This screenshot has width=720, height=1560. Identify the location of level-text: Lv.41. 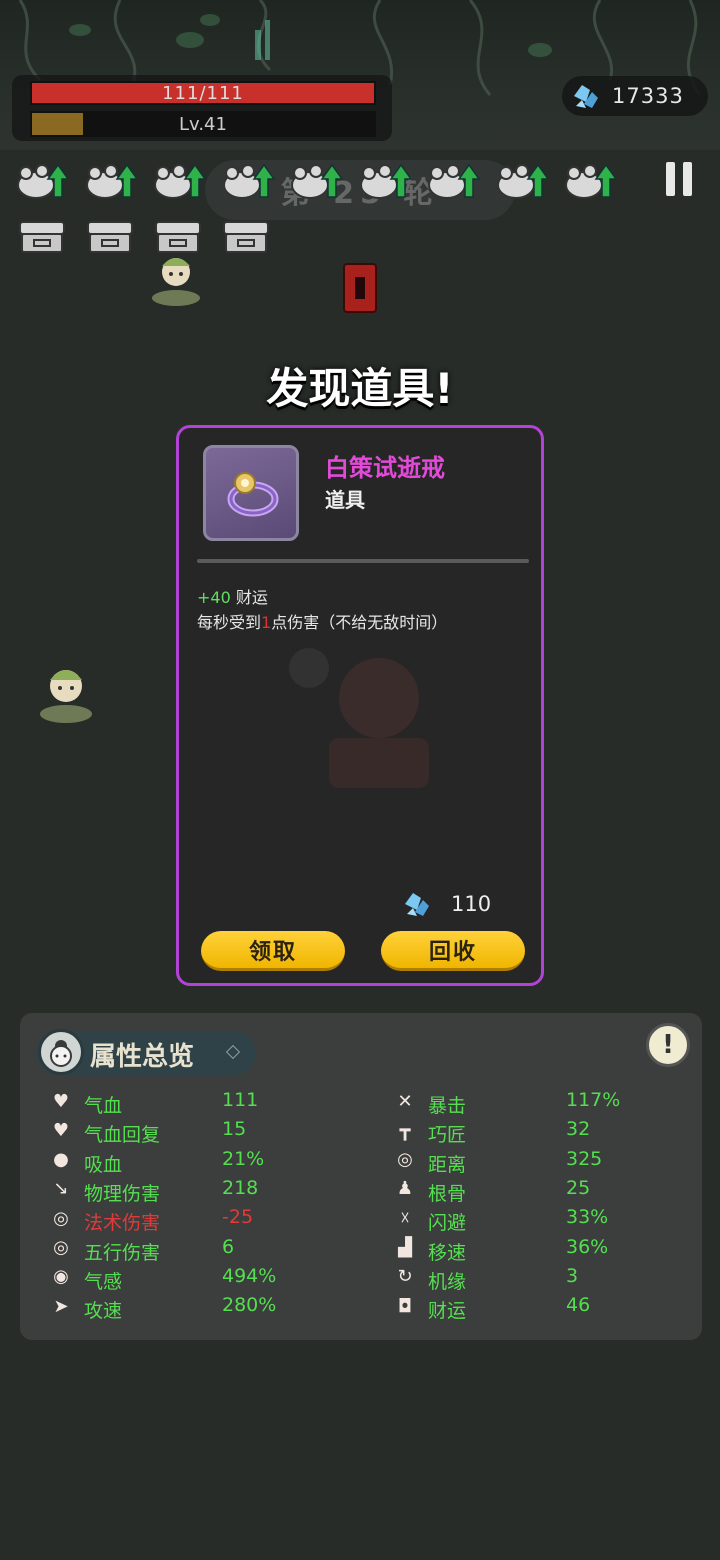
(203, 124).